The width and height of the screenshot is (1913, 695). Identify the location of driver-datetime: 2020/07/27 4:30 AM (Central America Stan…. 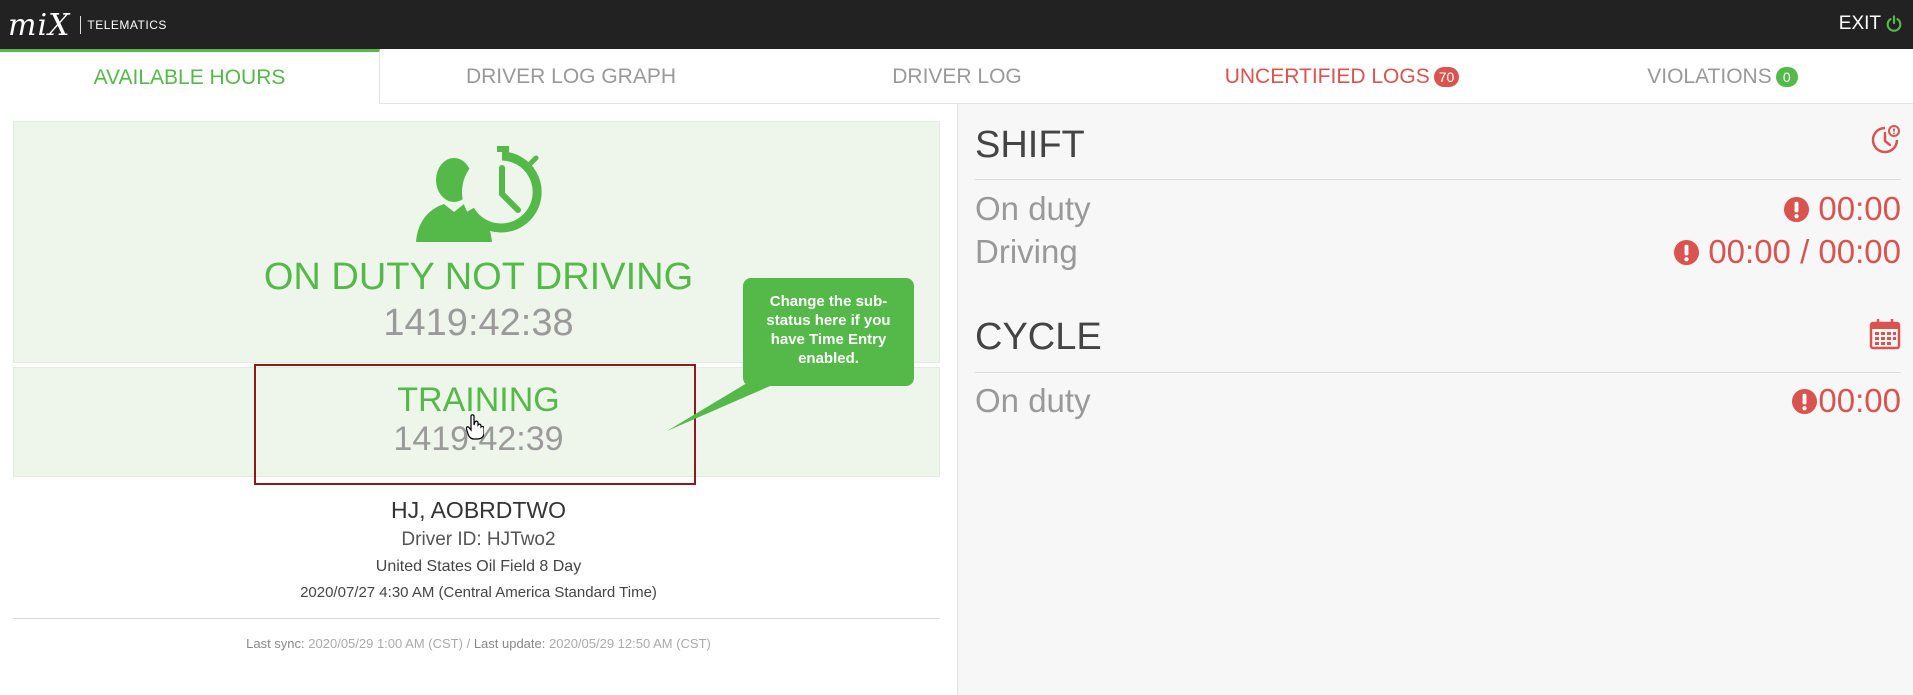
(478, 592).